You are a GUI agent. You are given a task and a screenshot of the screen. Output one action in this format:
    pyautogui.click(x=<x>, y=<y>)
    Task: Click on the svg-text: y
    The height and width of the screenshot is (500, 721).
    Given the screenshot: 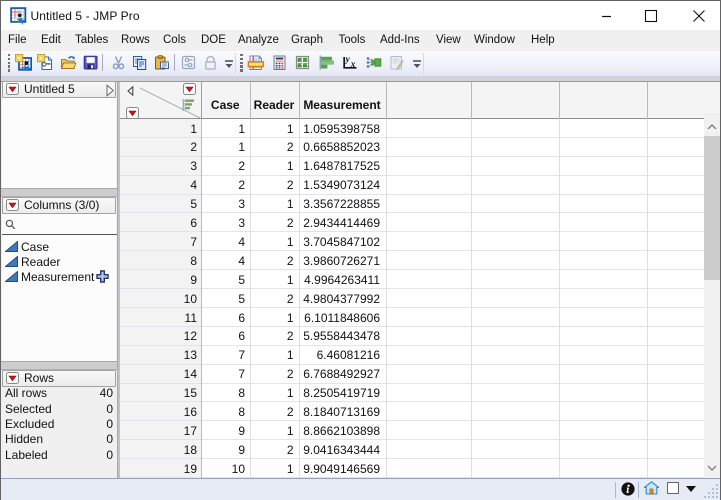 What is the action you would take?
    pyautogui.click(x=348, y=59)
    